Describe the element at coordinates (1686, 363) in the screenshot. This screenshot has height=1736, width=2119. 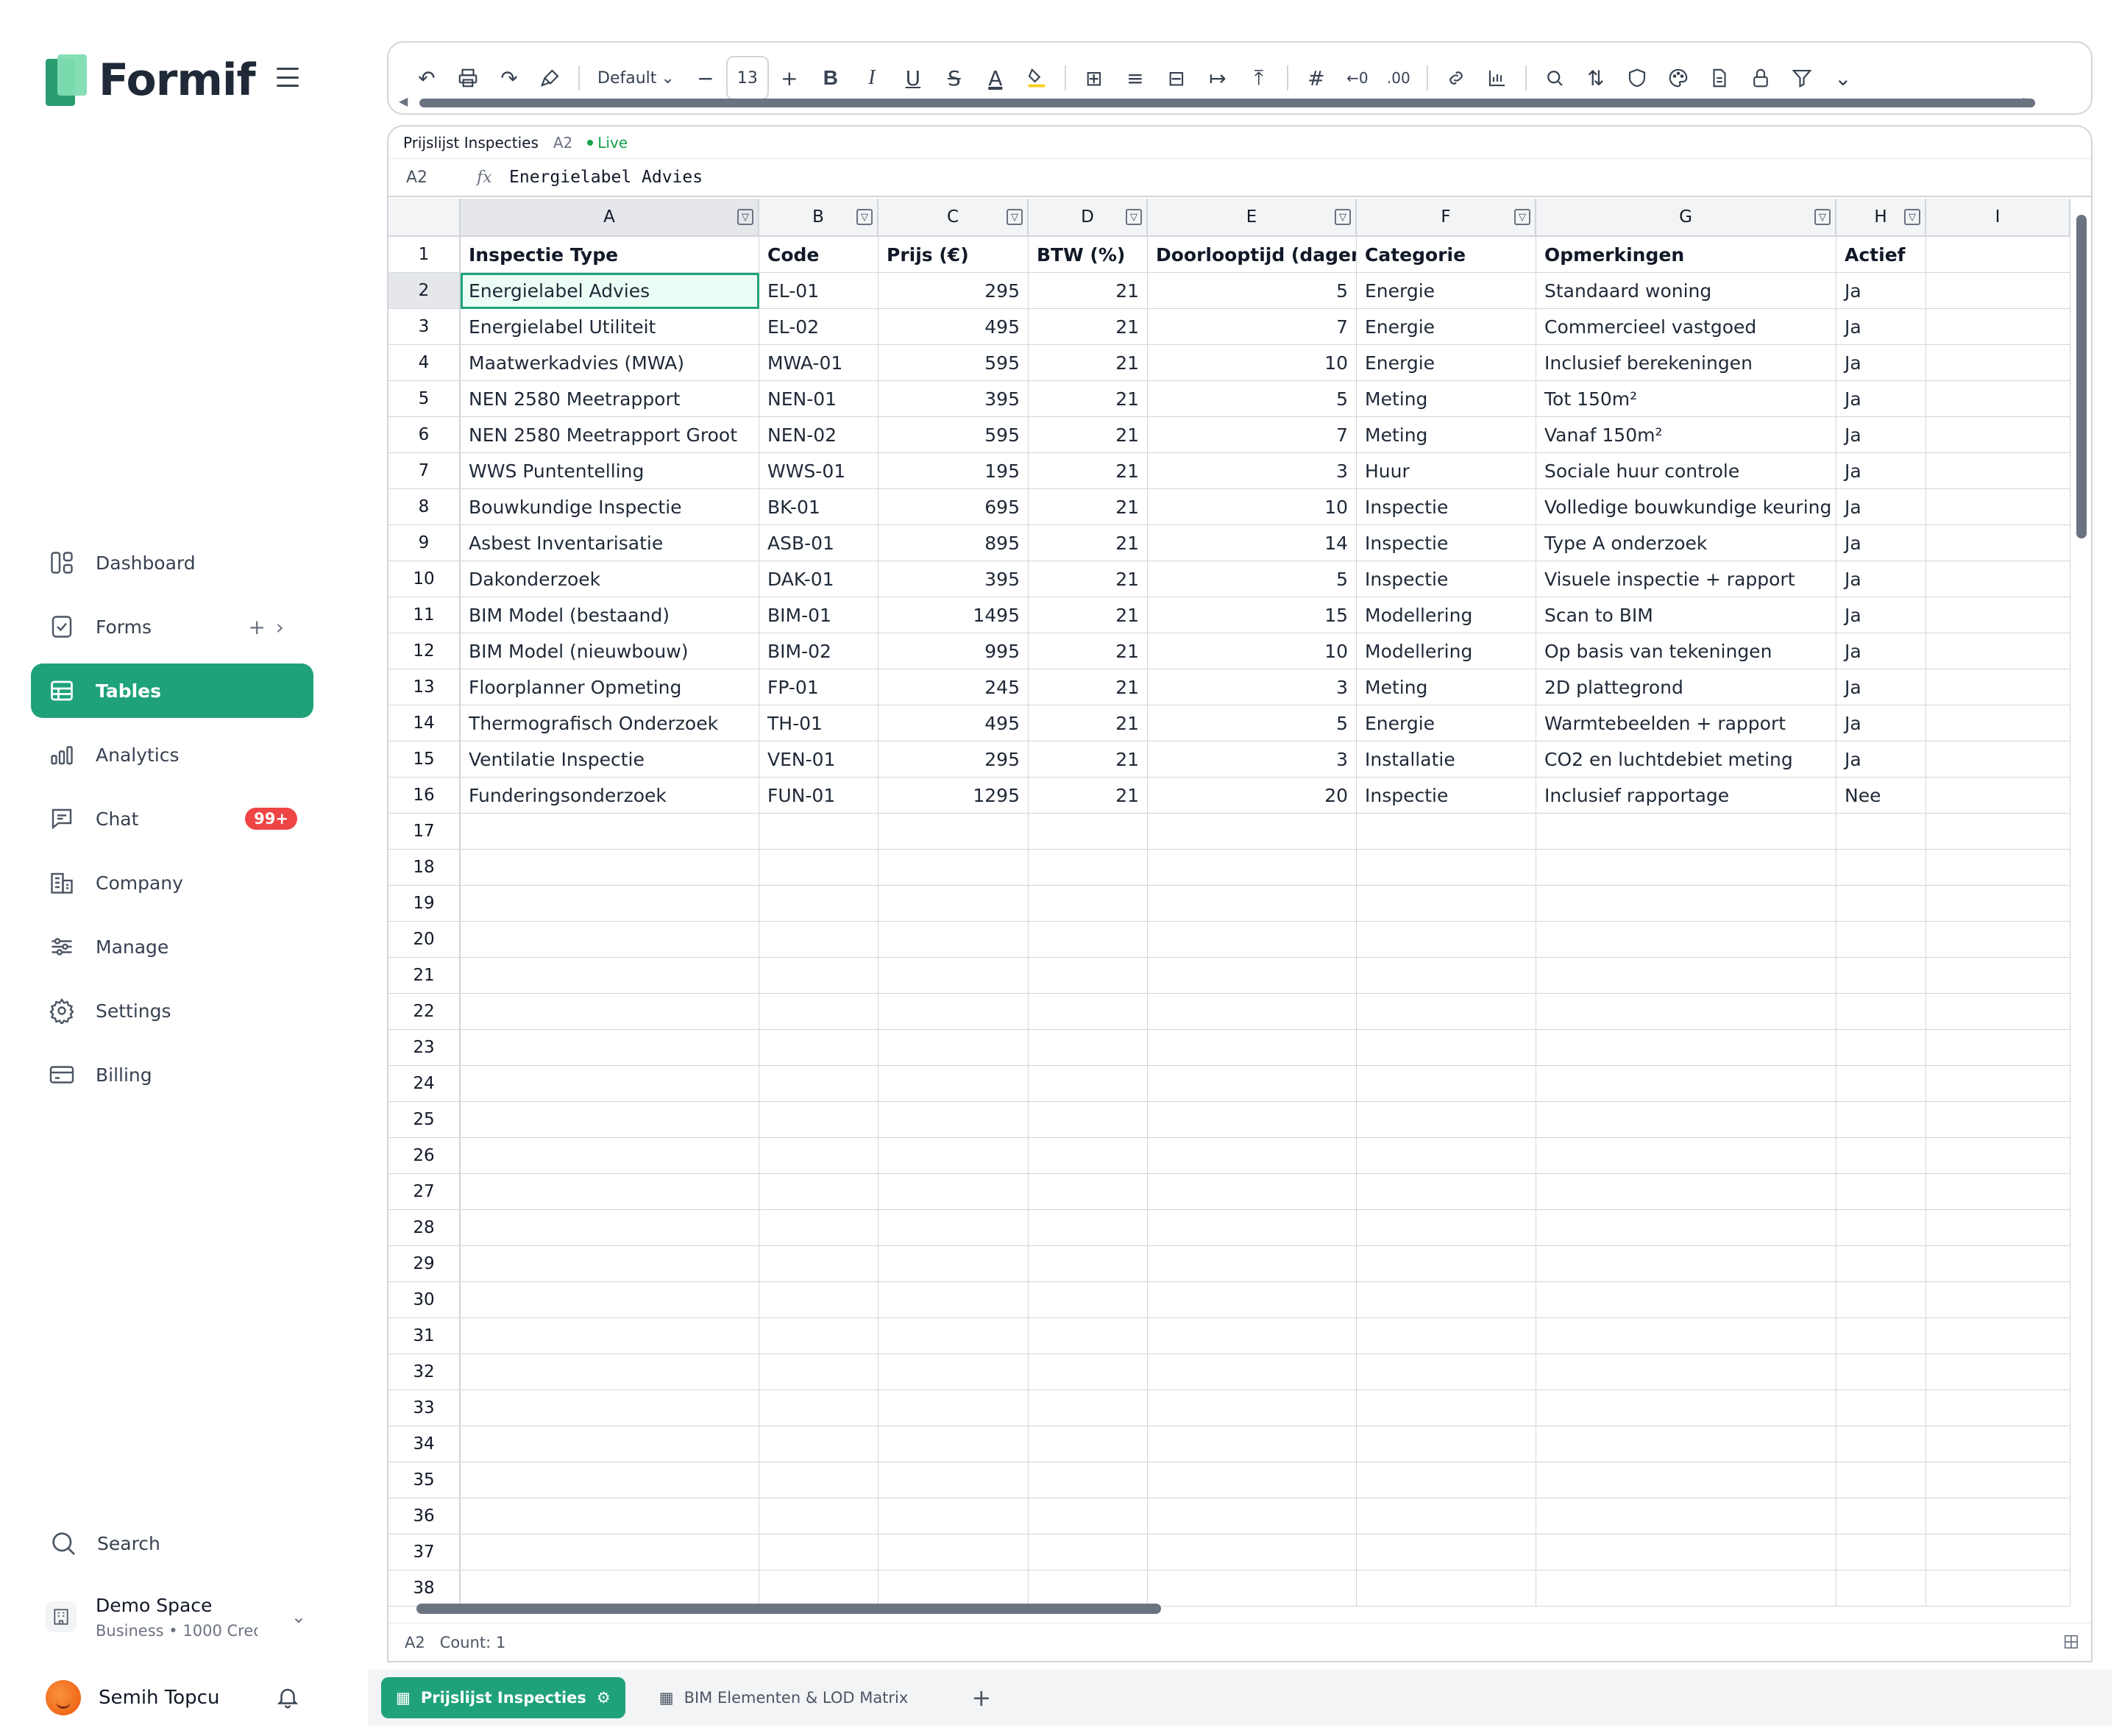
I see `table-cell: Inclusief berekeningen` at that location.